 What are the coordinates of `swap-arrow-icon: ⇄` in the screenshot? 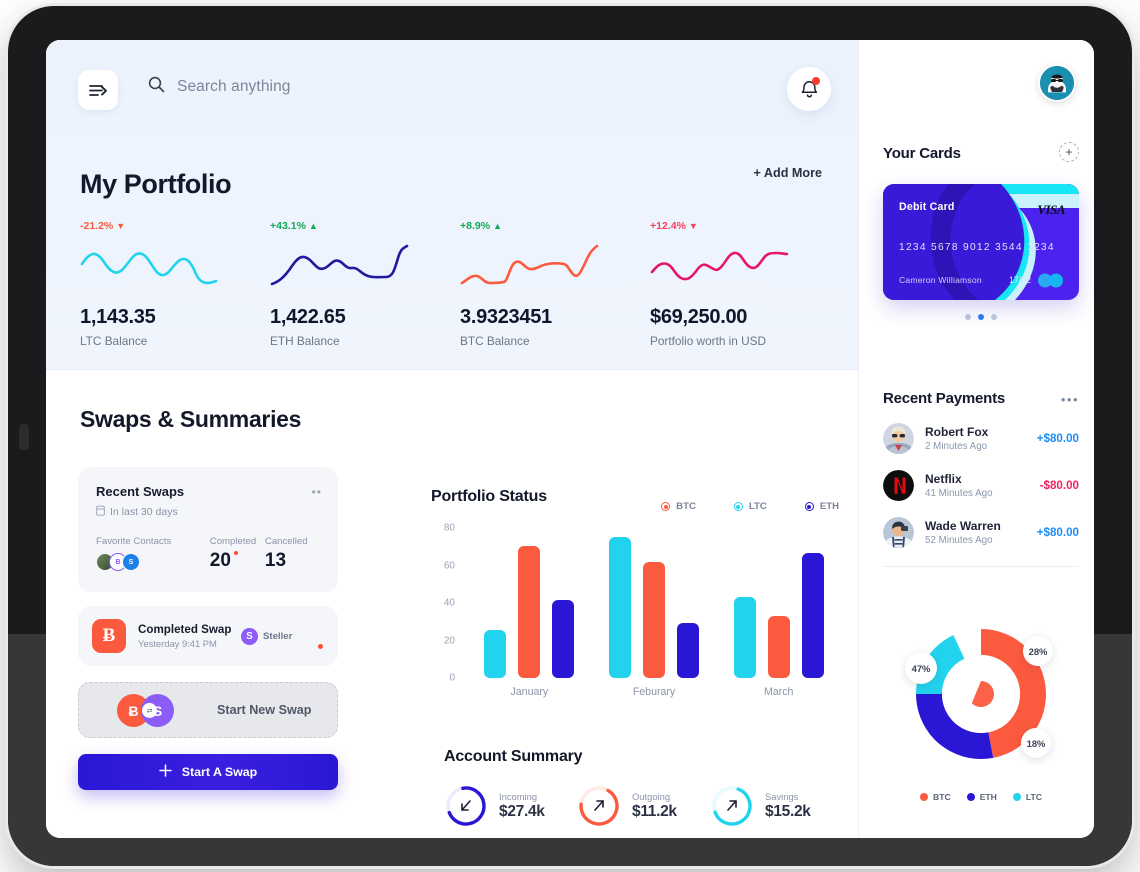 It's located at (149, 710).